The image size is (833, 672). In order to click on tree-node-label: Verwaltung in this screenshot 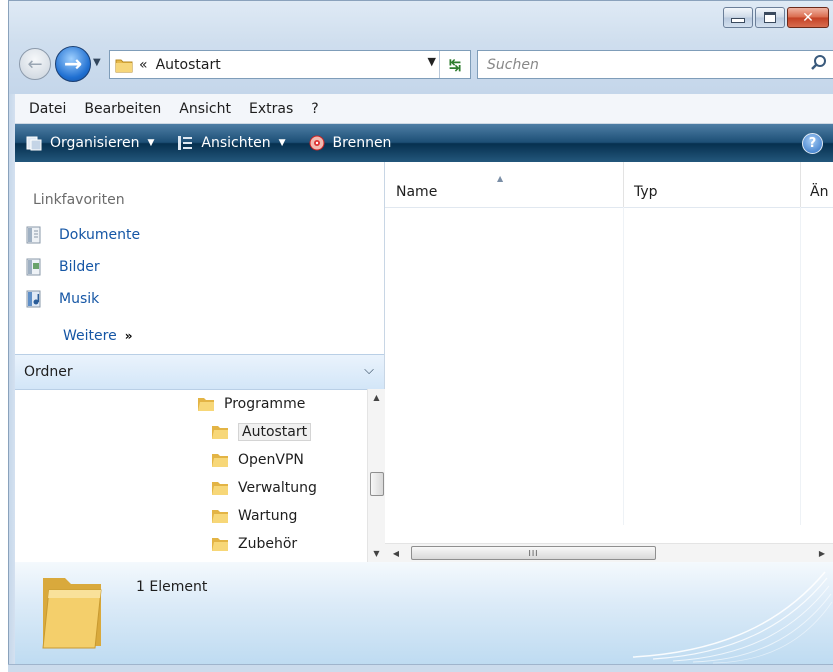, I will do `click(277, 488)`.